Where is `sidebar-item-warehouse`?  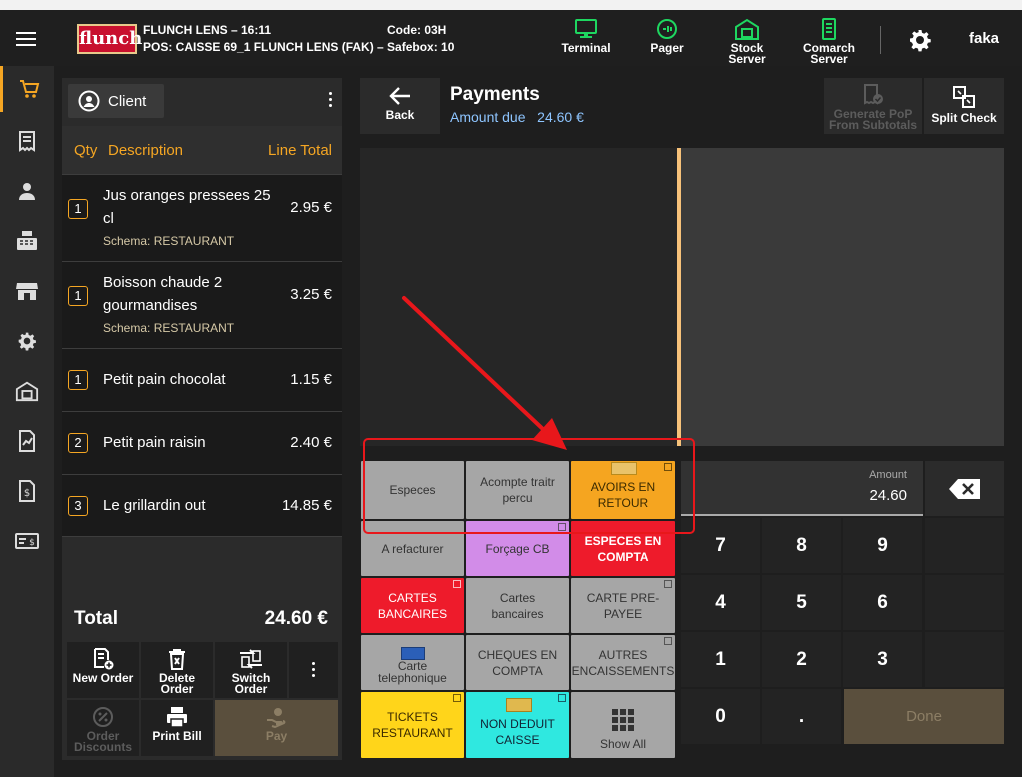 sidebar-item-warehouse is located at coordinates (27, 391).